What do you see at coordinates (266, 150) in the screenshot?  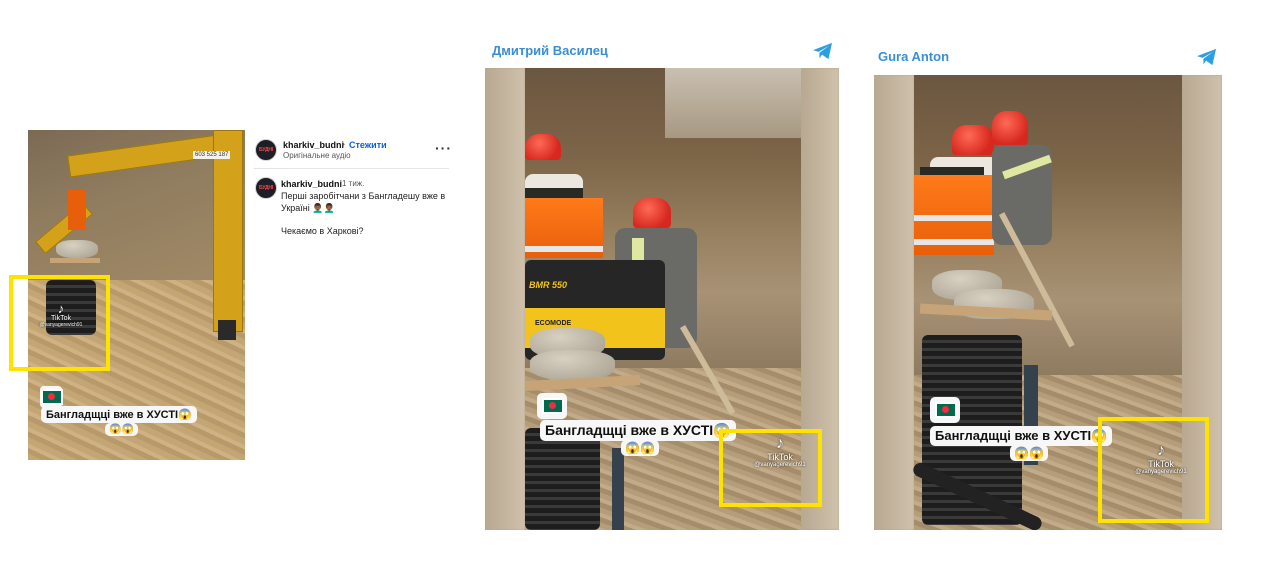 I see `avatar: БУДНІ` at bounding box center [266, 150].